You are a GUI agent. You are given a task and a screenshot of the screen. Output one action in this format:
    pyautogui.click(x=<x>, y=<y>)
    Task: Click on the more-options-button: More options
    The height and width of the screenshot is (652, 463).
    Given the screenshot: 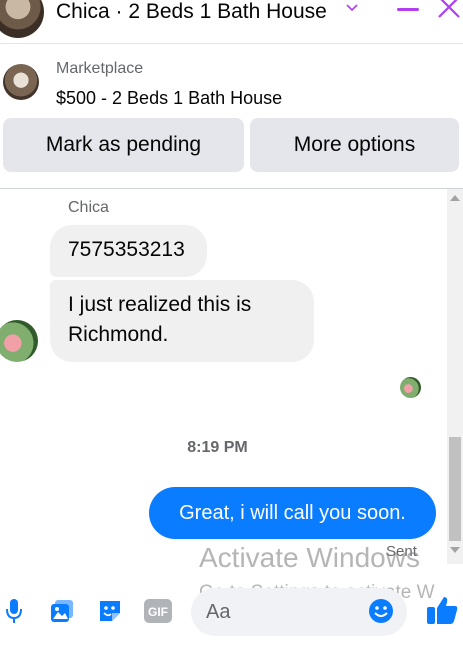 What is the action you would take?
    pyautogui.click(x=354, y=145)
    